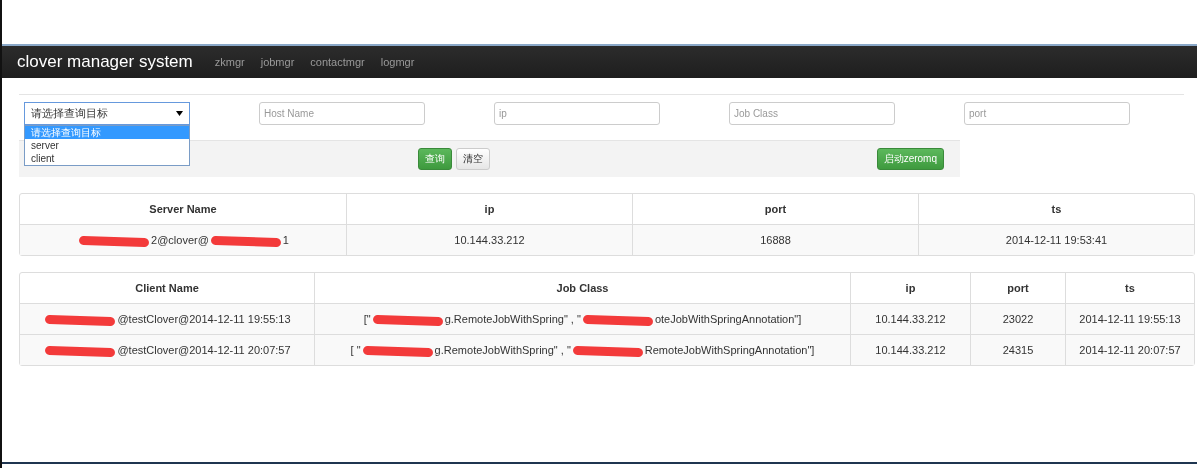  Describe the element at coordinates (1056, 240) in the screenshot. I see `cell-text: 2014-12-11 19:53:41` at that location.